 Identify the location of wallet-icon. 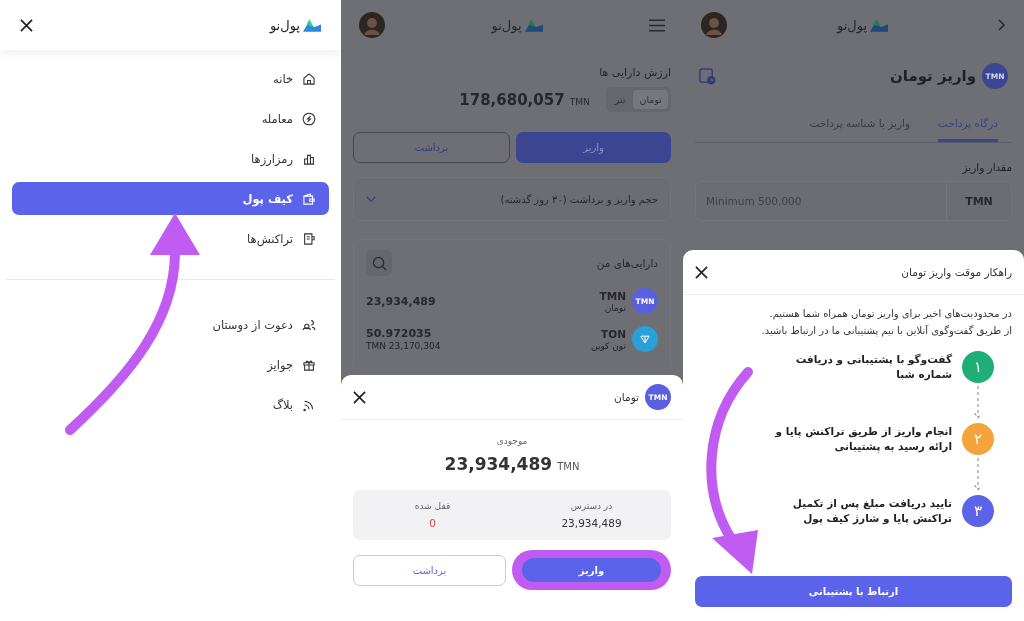
(309, 198).